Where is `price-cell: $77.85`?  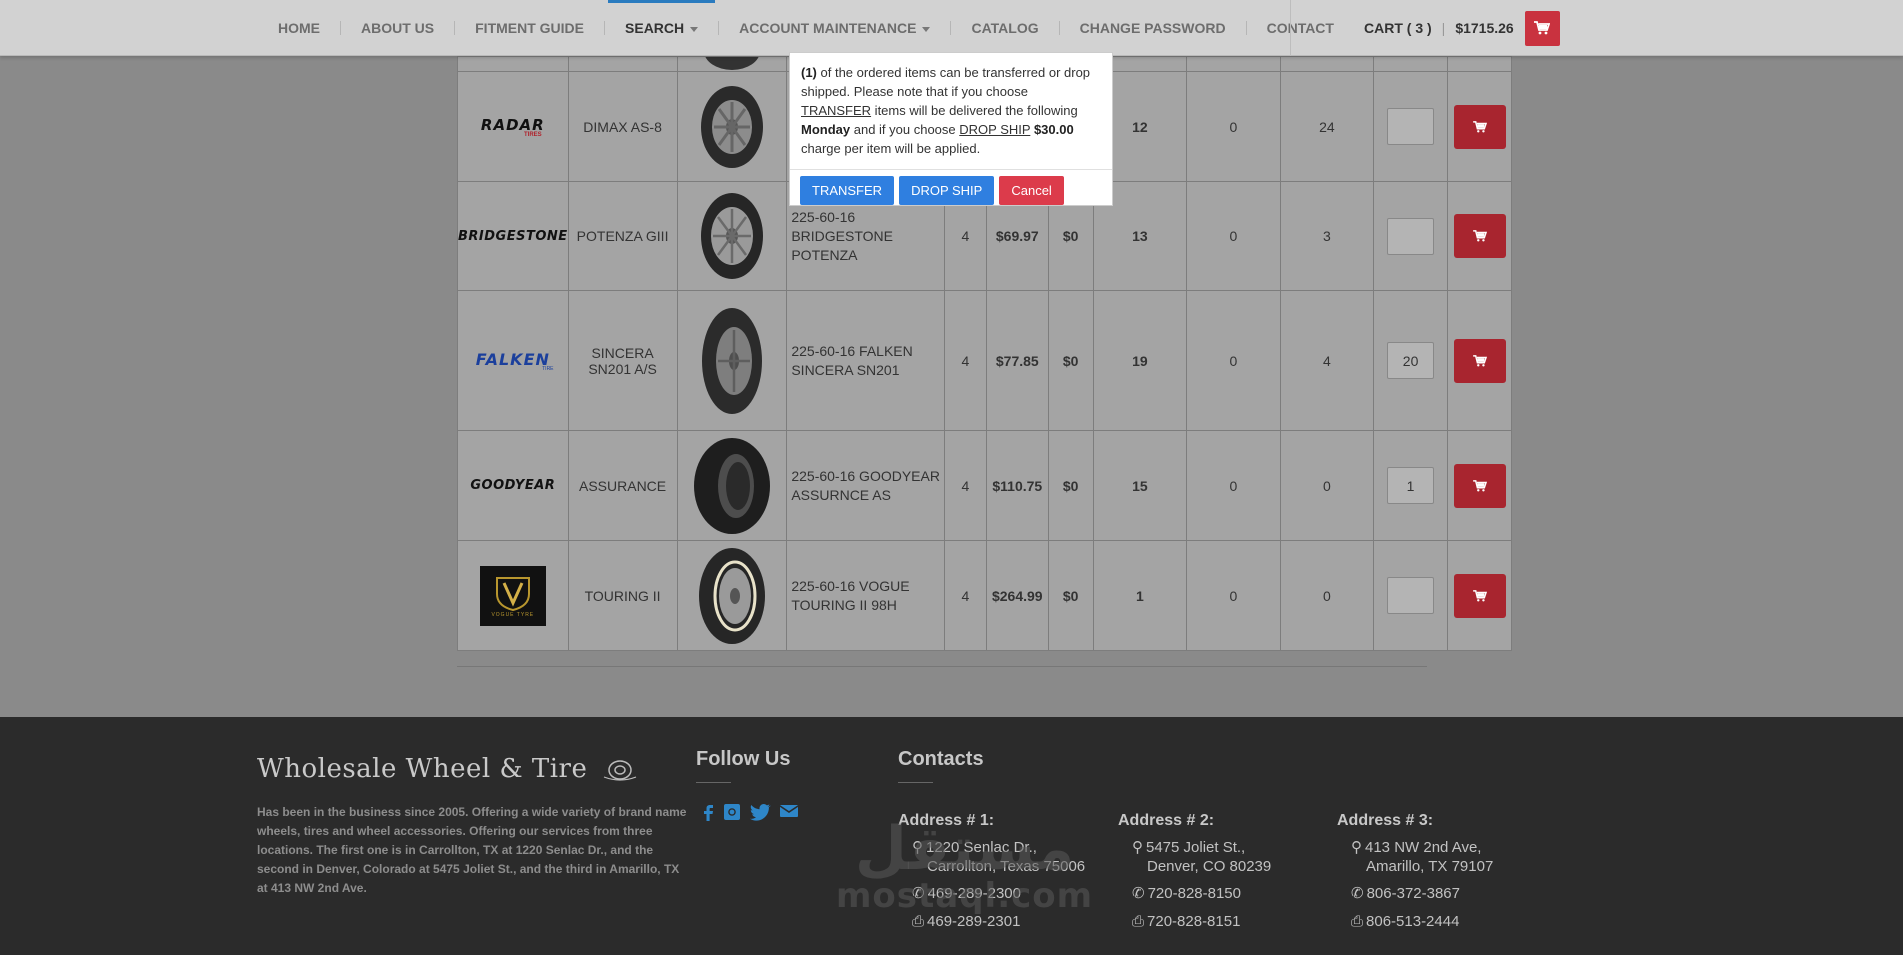 price-cell: $77.85 is located at coordinates (1017, 360).